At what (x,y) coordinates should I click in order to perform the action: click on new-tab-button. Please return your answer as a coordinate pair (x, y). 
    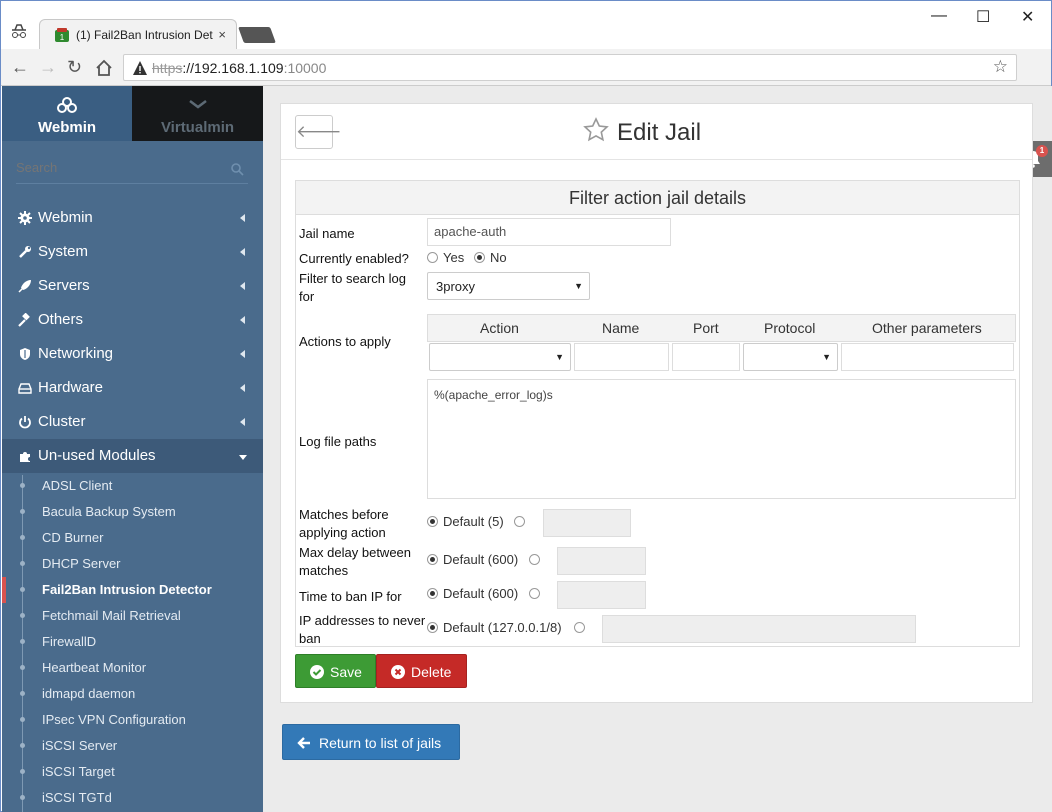
    Looking at the image, I should click on (257, 35).